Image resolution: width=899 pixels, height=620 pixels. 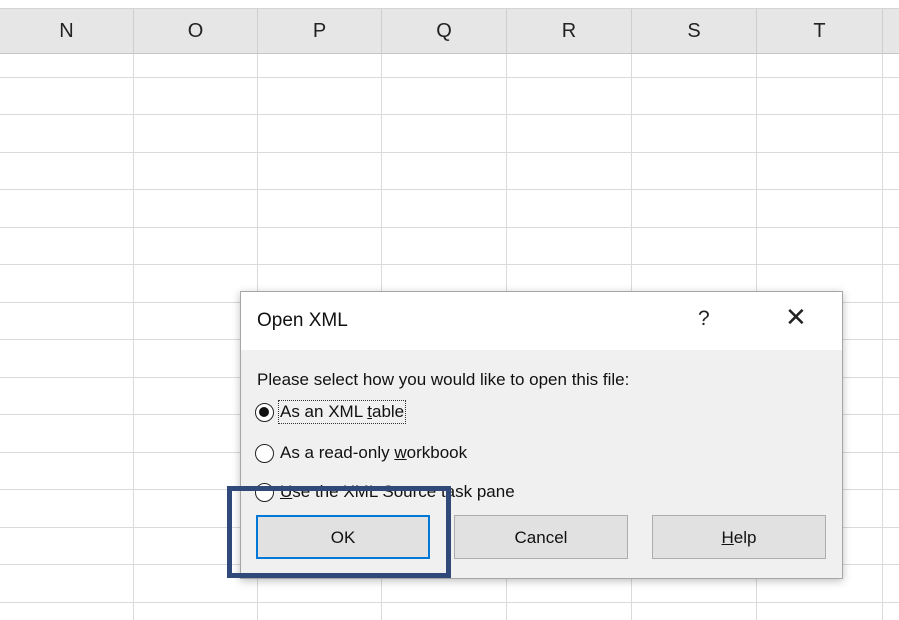 What do you see at coordinates (569, 31) in the screenshot?
I see `column-header-r: R` at bounding box center [569, 31].